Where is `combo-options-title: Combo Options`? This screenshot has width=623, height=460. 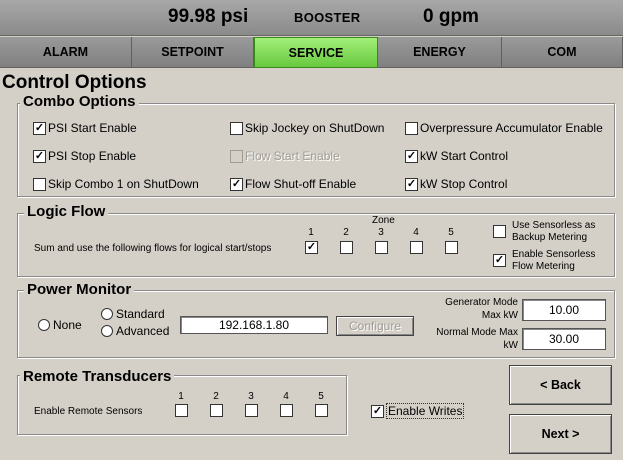 combo-options-title: Combo Options is located at coordinates (79, 102).